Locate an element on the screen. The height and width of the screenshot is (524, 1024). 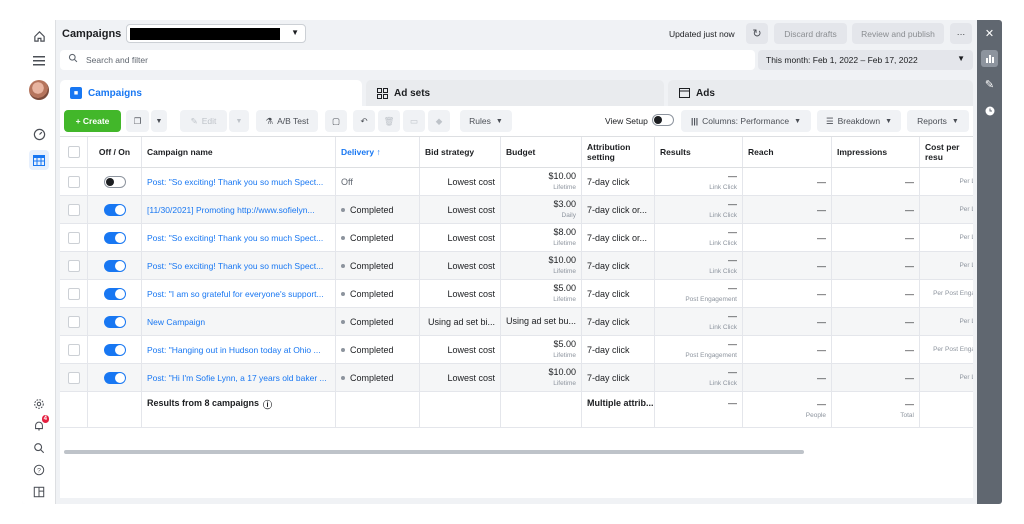
budget-cell: $5.00 Lifetime is located at coordinates (541, 293).